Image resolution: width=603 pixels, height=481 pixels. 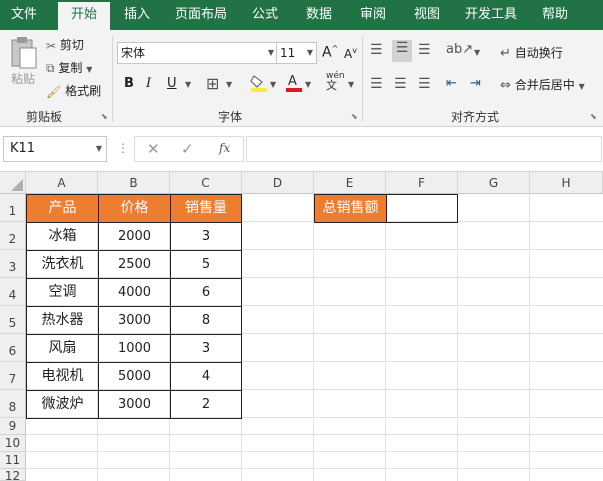 What do you see at coordinates (134, 264) in the screenshot?
I see `table-cell: 2500` at bounding box center [134, 264].